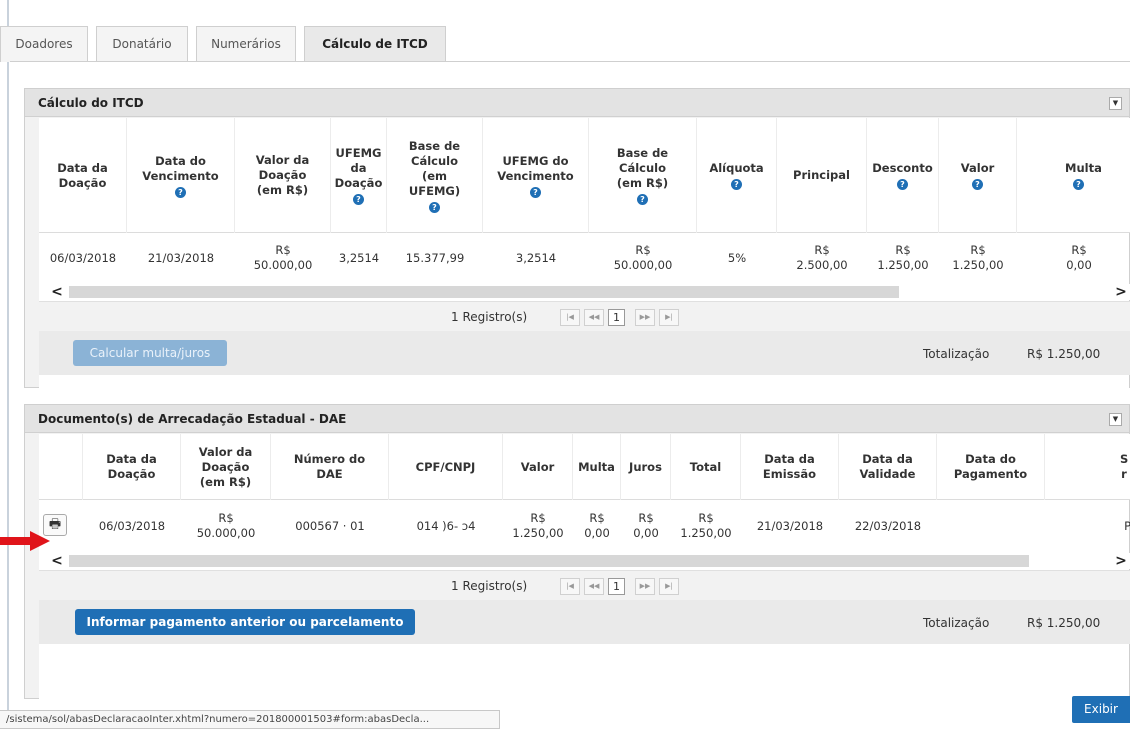 The width and height of the screenshot is (1130, 729). I want to click on col-header-label: Valor, so click(977, 168).